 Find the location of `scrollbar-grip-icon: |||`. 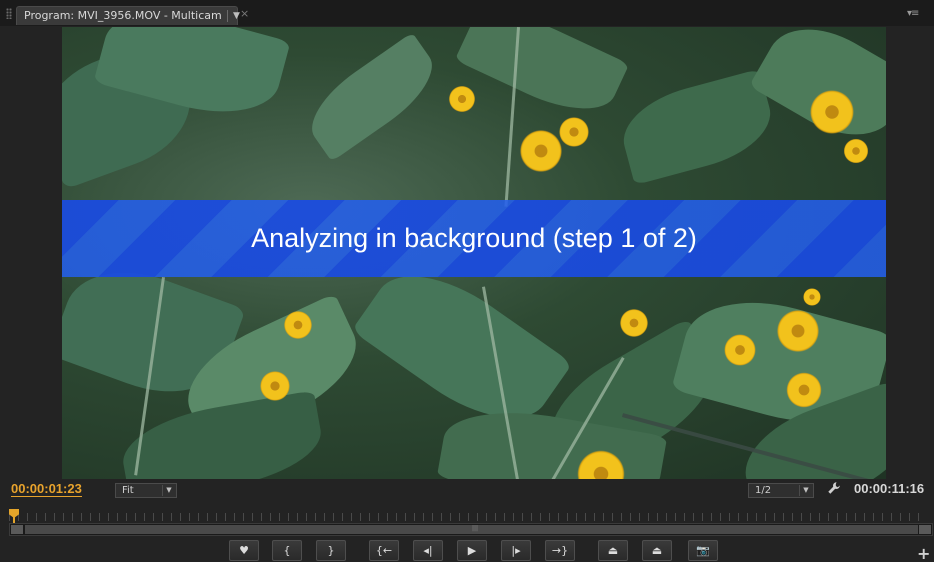

scrollbar-grip-icon: ||| is located at coordinates (475, 528).